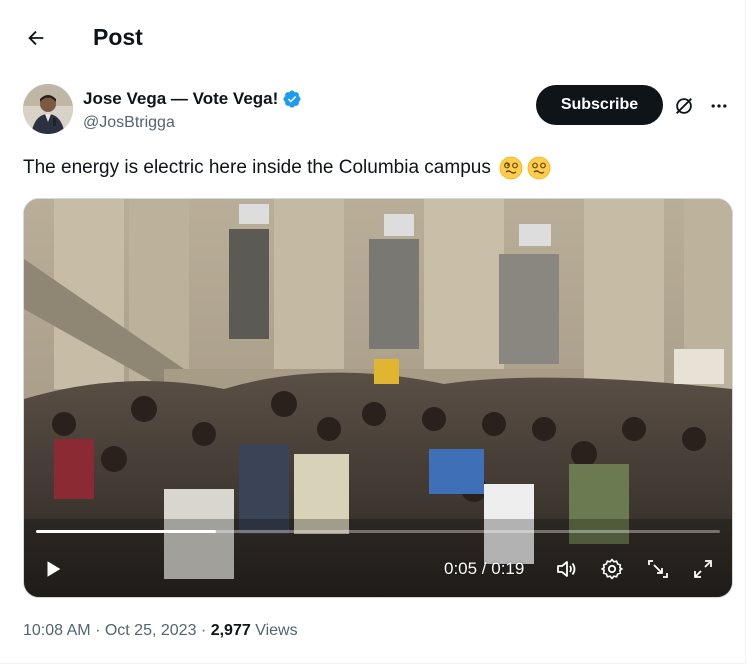  I want to click on video-time: 0:05 / 0:19, so click(484, 568).